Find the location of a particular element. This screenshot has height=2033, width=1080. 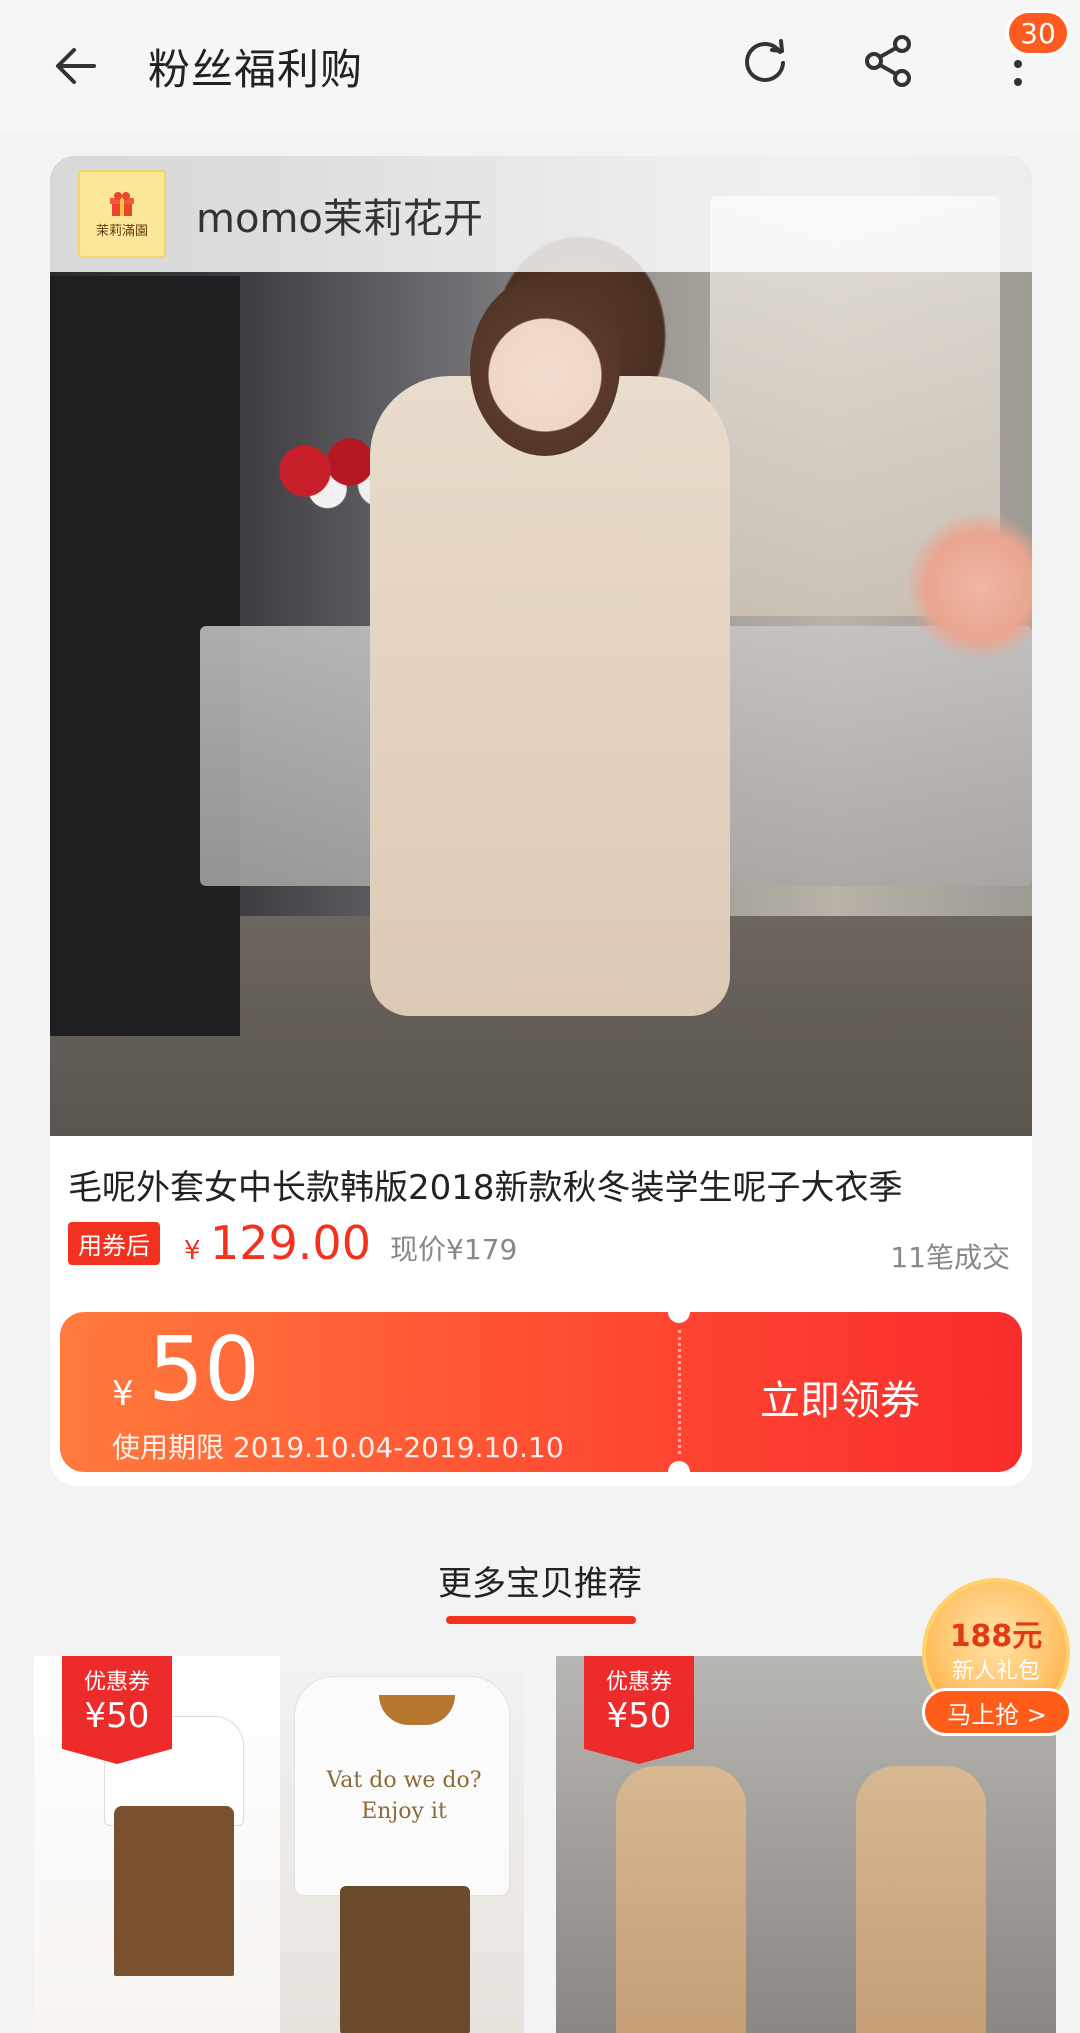

image-plume is located at coordinates (971, 586).